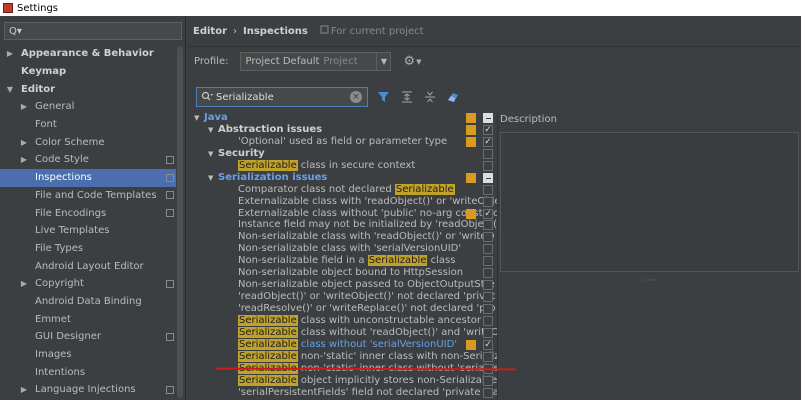 The height and width of the screenshot is (400, 801). I want to click on tree-description-splitter, so click(497, 256).